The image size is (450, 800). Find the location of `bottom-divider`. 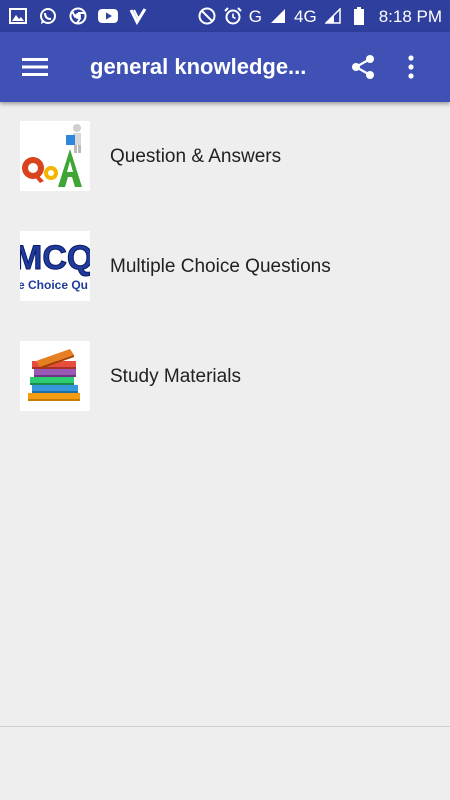

bottom-divider is located at coordinates (225, 726).